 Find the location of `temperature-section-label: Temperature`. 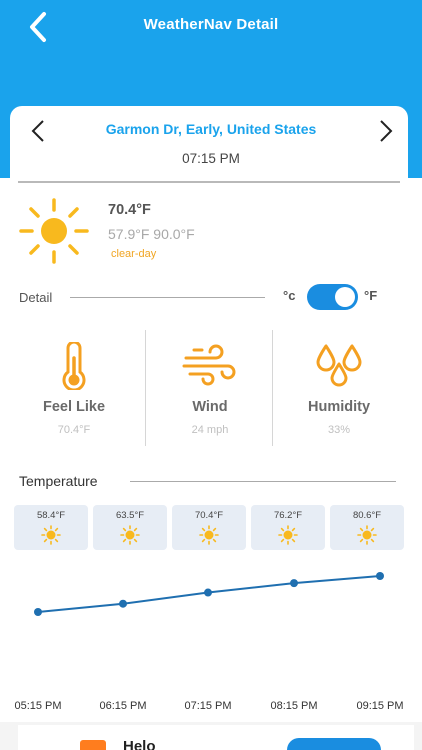

temperature-section-label: Temperature is located at coordinates (58, 481).